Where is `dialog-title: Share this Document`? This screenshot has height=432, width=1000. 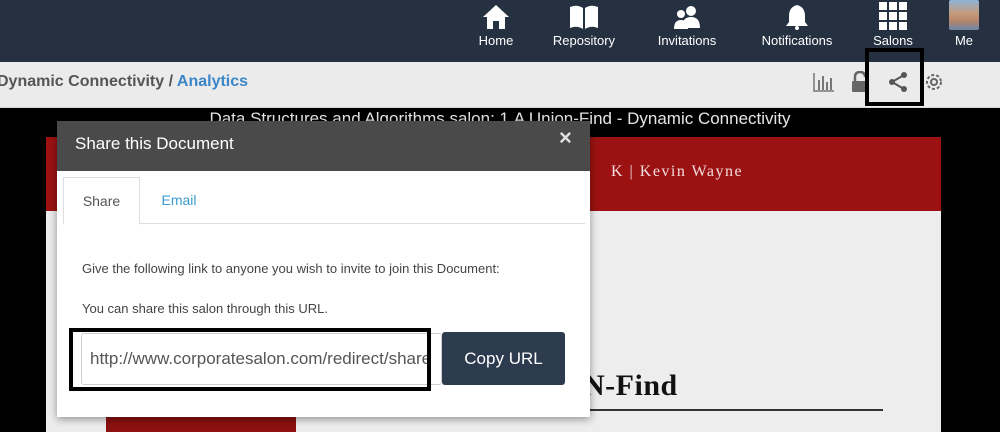
dialog-title: Share this Document is located at coordinates (154, 143).